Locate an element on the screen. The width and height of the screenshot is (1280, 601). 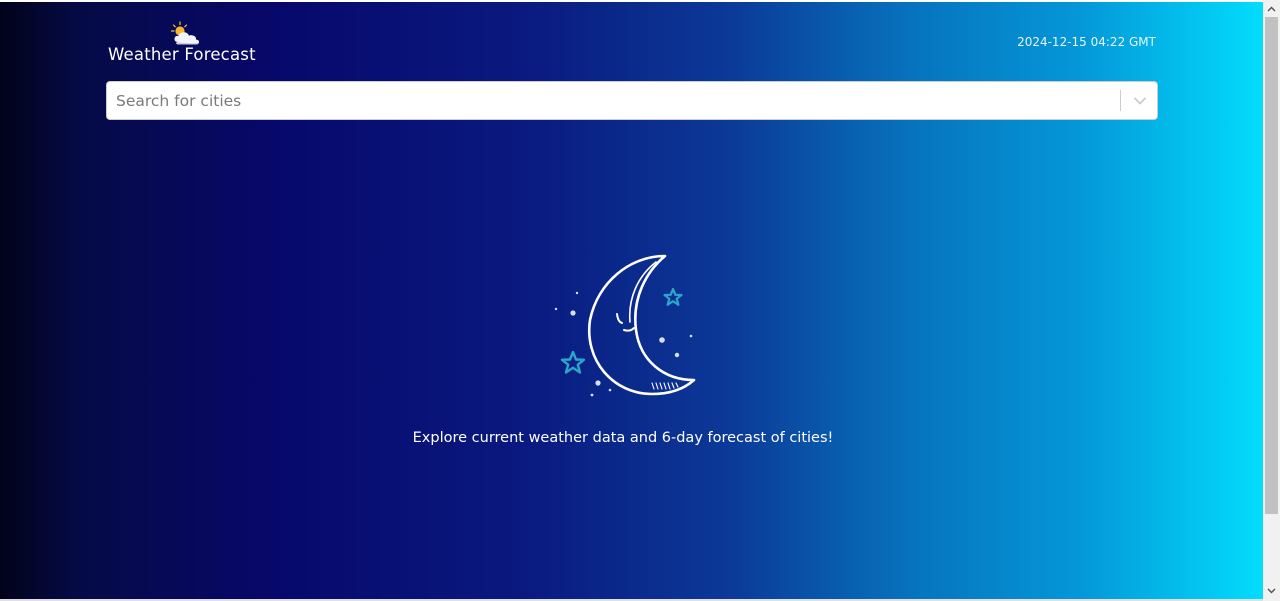
search-dropdown-button is located at coordinates (1139, 100).